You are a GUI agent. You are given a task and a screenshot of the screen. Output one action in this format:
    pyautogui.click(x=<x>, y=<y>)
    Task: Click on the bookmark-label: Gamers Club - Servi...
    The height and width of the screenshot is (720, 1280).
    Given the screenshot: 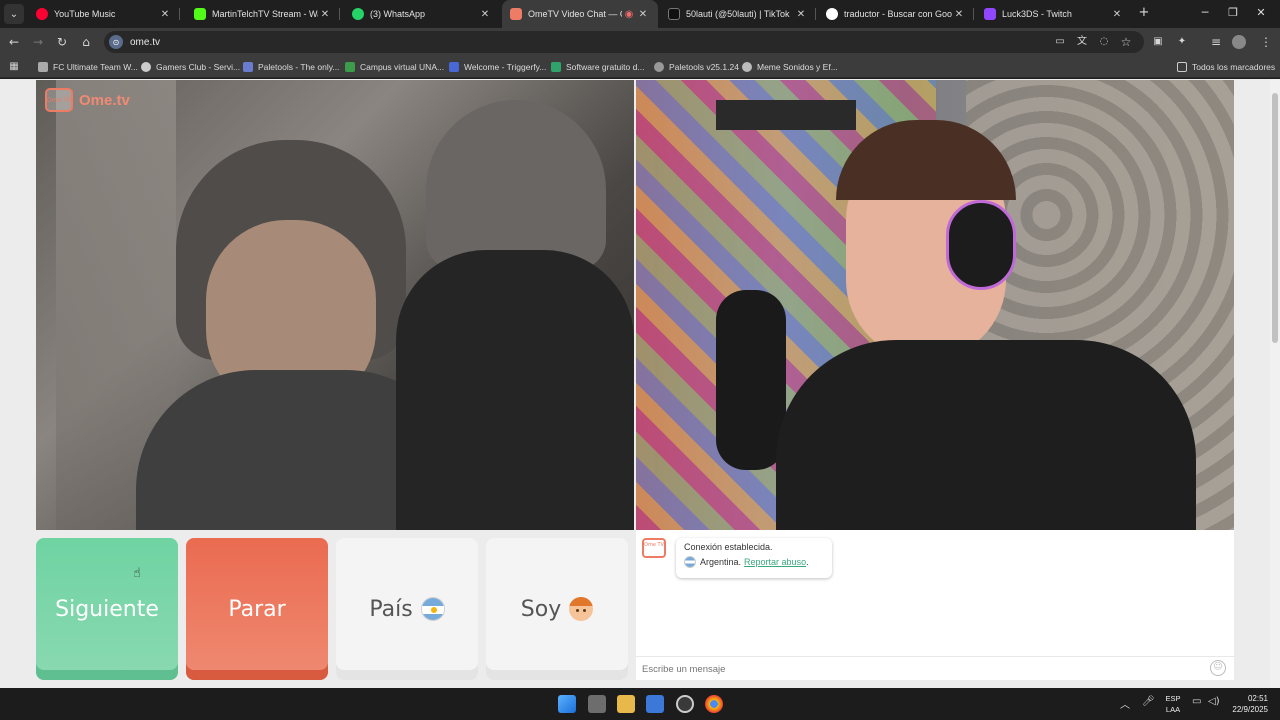 What is the action you would take?
    pyautogui.click(x=198, y=67)
    